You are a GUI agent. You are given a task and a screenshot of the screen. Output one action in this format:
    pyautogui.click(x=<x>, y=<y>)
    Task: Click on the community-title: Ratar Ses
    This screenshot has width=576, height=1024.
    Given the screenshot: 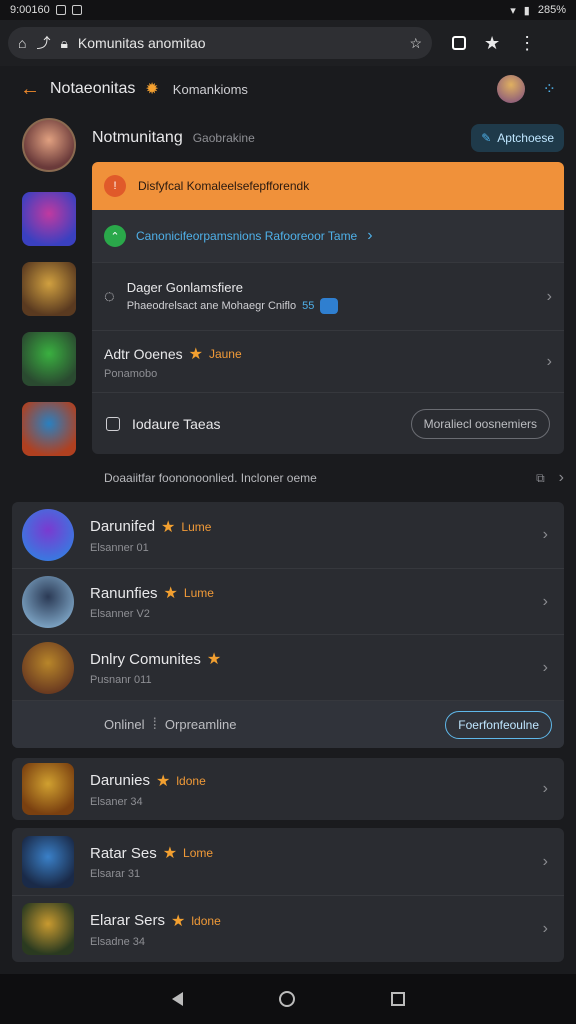 What is the action you would take?
    pyautogui.click(x=123, y=853)
    